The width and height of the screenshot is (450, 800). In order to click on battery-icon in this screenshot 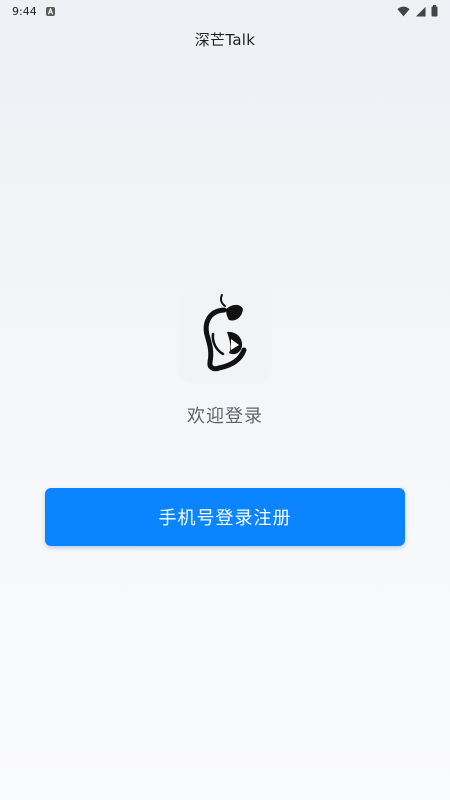, I will do `click(434, 11)`.